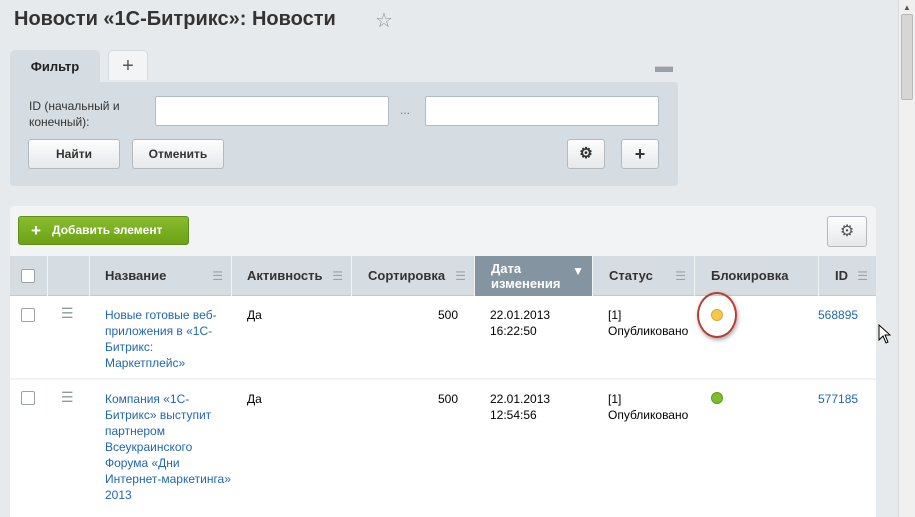 The height and width of the screenshot is (517, 915). Describe the element at coordinates (513, 415) in the screenshot. I see `row-time: 12:54:56` at that location.